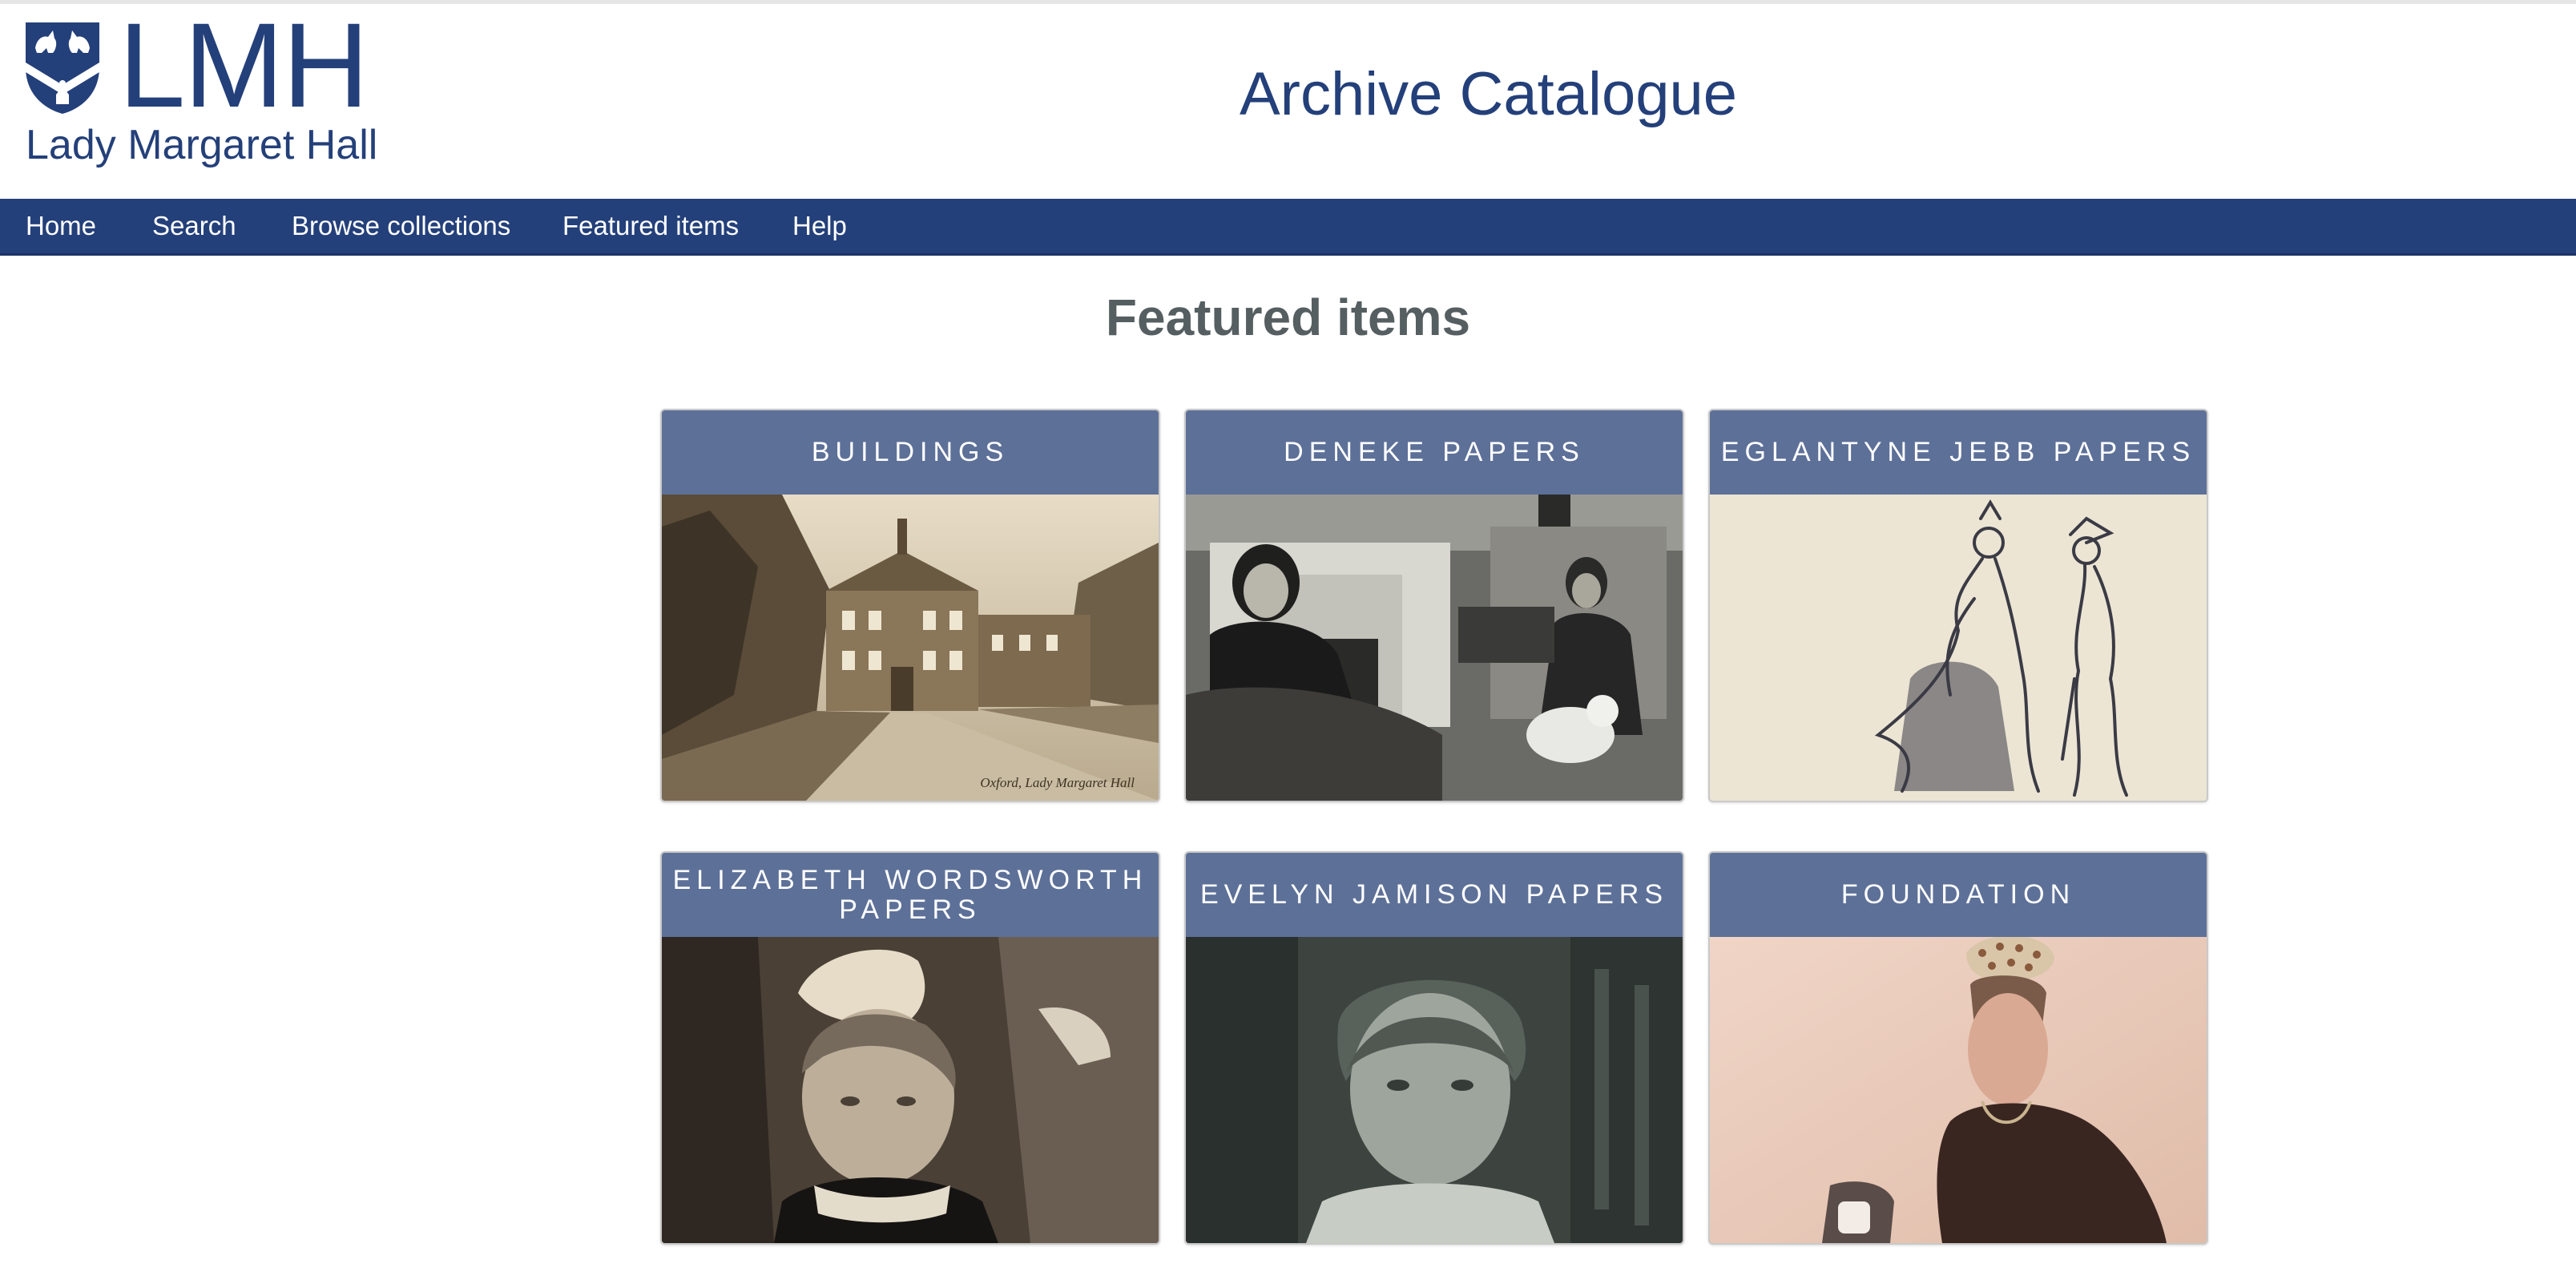 The height and width of the screenshot is (1288, 2576). I want to click on college-crest-icon, so click(62, 68).